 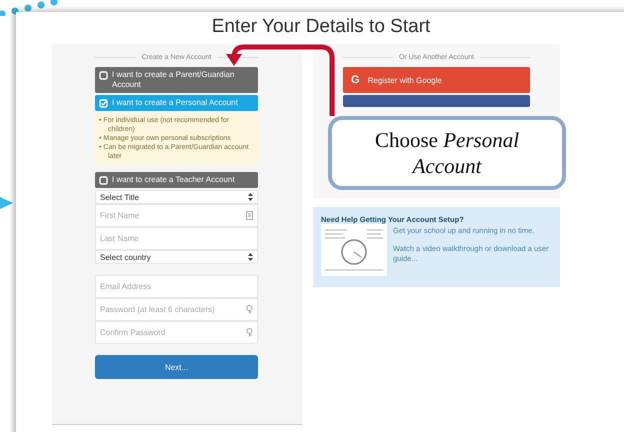 I want to click on page-title: Enter Your Details to Start, so click(x=321, y=27).